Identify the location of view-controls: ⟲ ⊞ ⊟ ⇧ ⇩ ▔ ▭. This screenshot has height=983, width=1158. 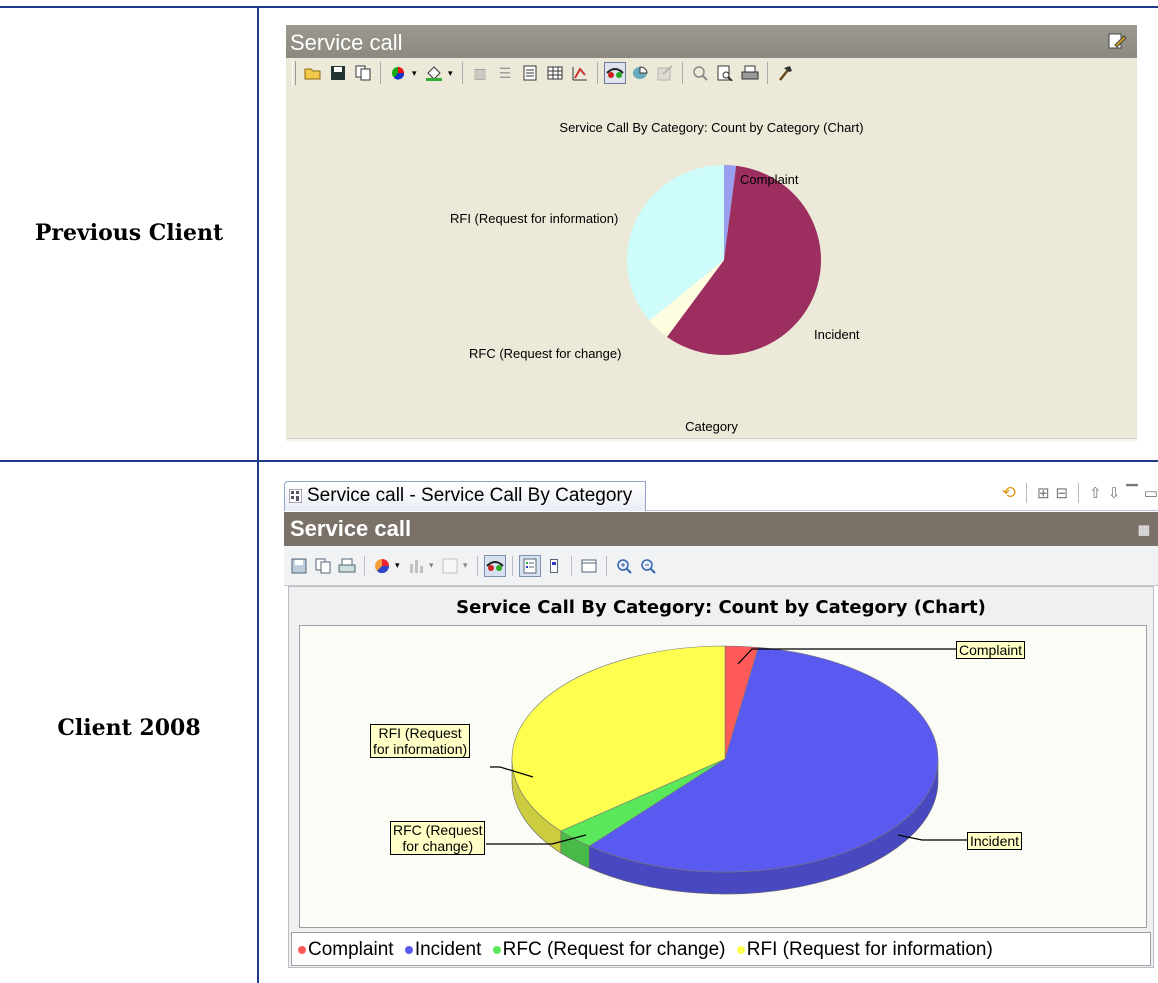
(1080, 493).